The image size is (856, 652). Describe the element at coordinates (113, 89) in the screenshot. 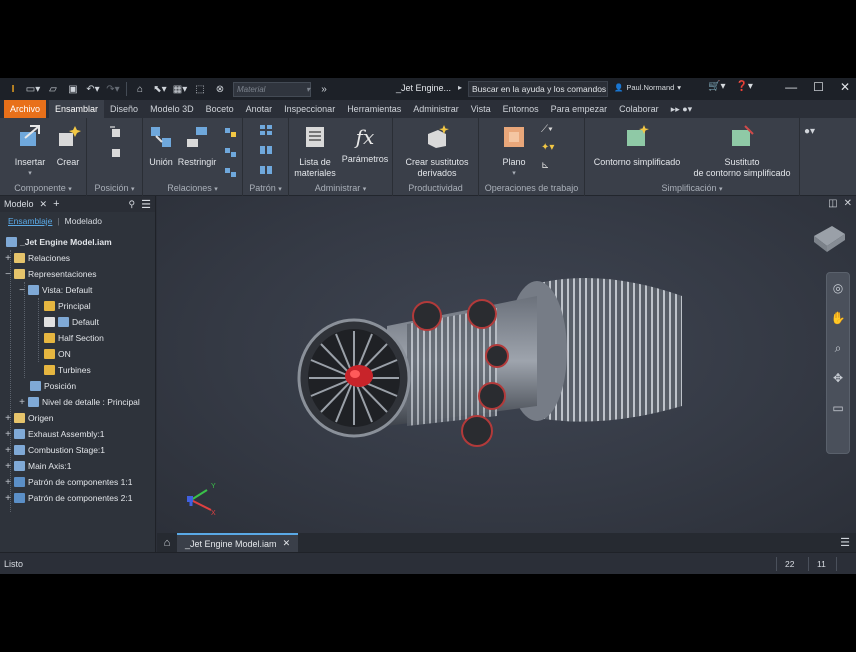

I see `redo-icon: ↷▾` at that location.